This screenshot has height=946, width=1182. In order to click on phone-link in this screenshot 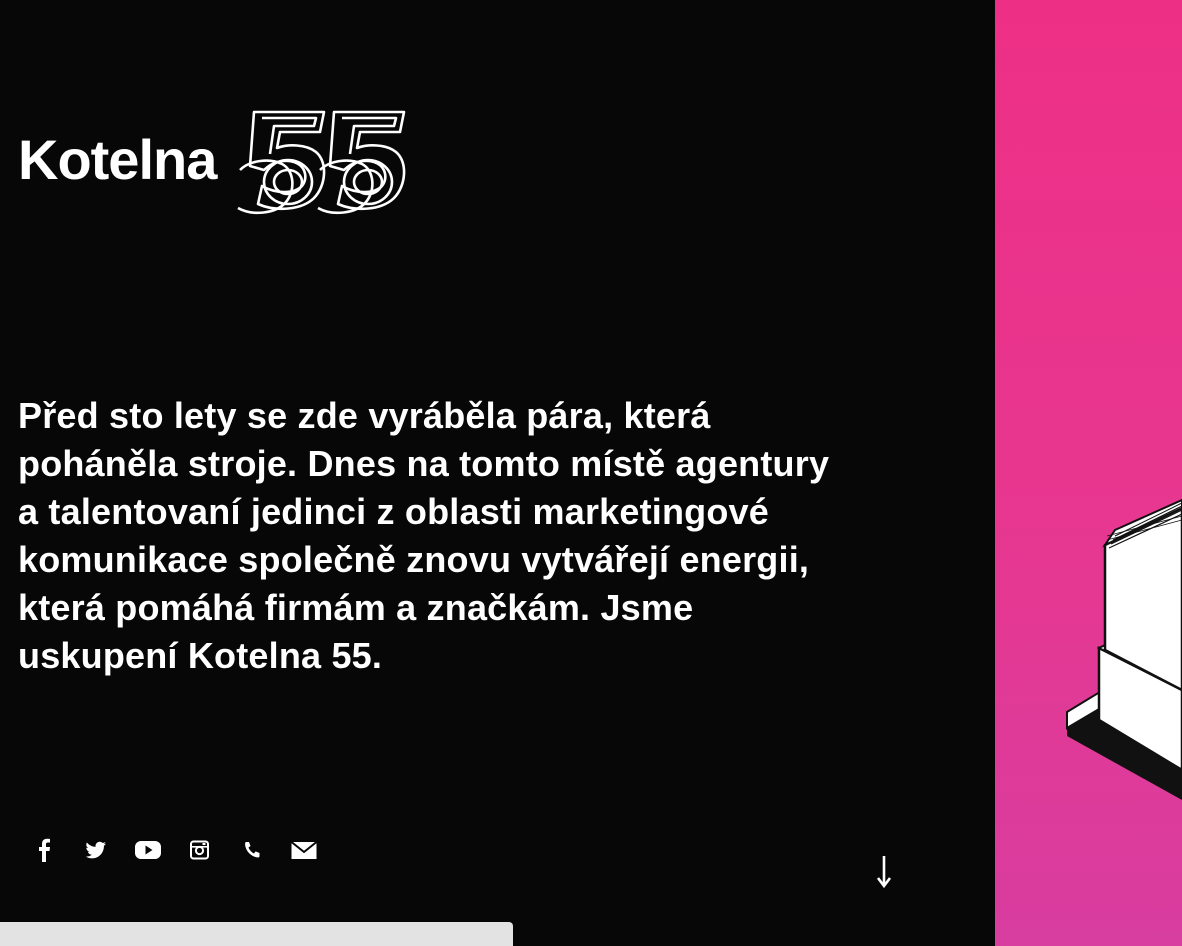, I will do `click(264, 850)`.